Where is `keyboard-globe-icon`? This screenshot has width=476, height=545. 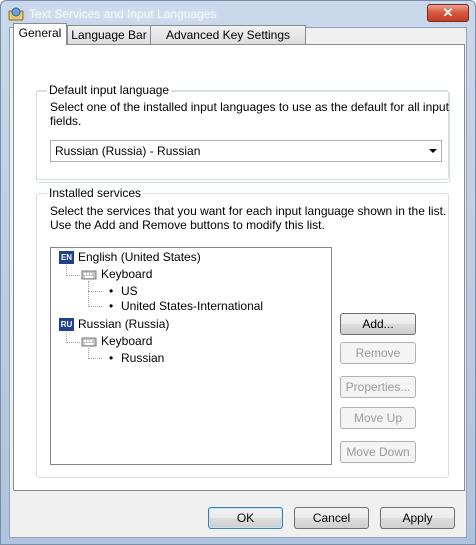 keyboard-globe-icon is located at coordinates (16, 14).